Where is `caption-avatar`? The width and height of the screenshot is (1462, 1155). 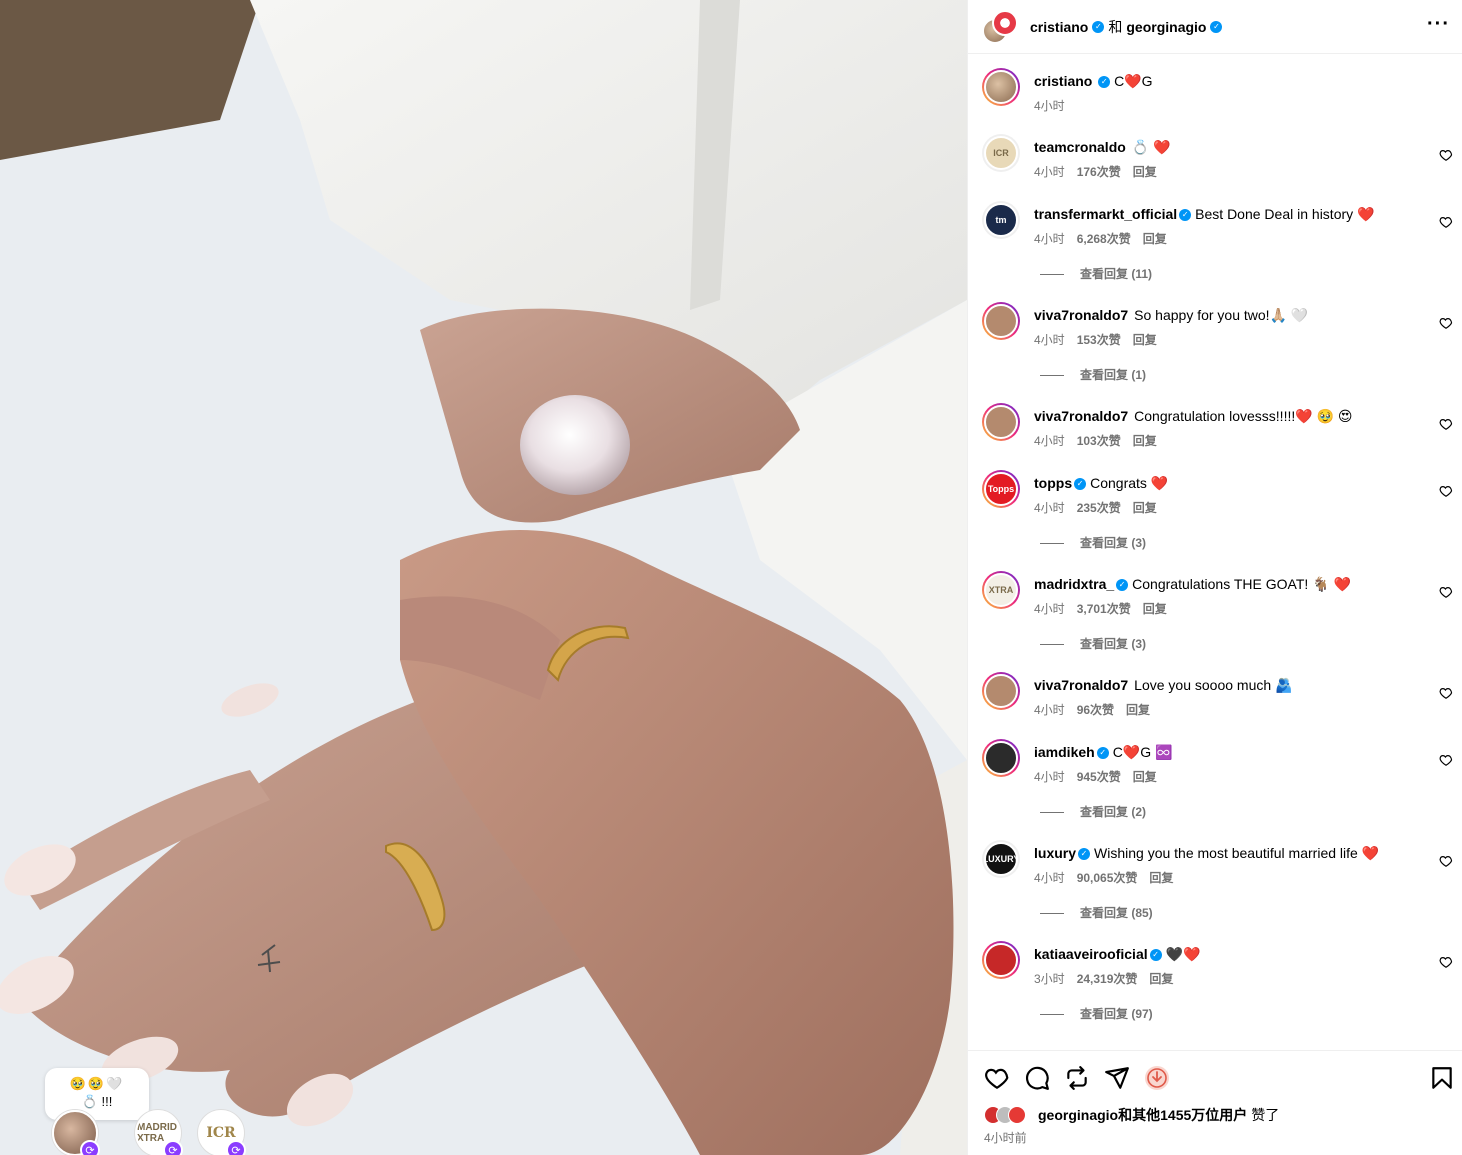
caption-avatar is located at coordinates (1001, 87).